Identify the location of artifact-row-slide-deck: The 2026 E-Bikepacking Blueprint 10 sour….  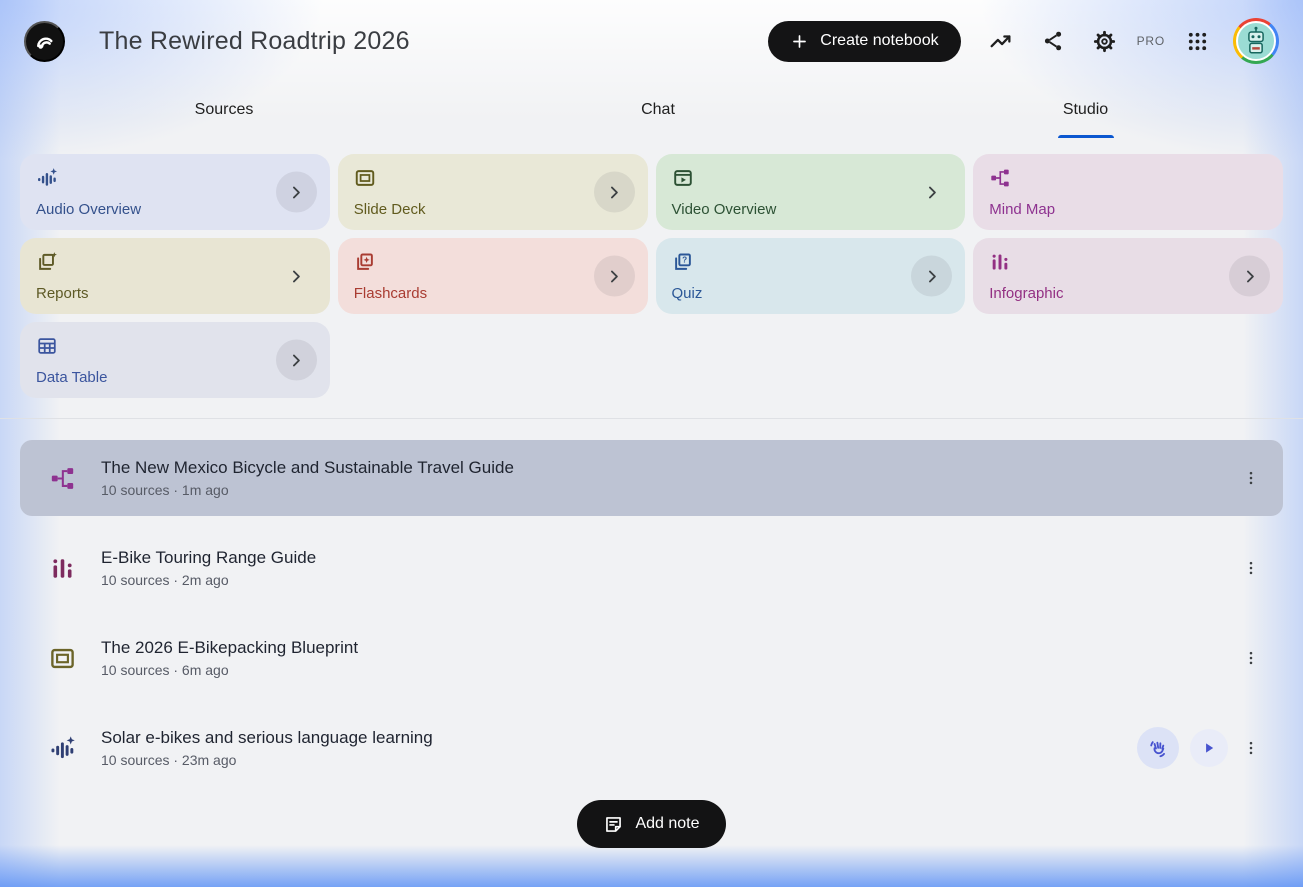
(651, 658).